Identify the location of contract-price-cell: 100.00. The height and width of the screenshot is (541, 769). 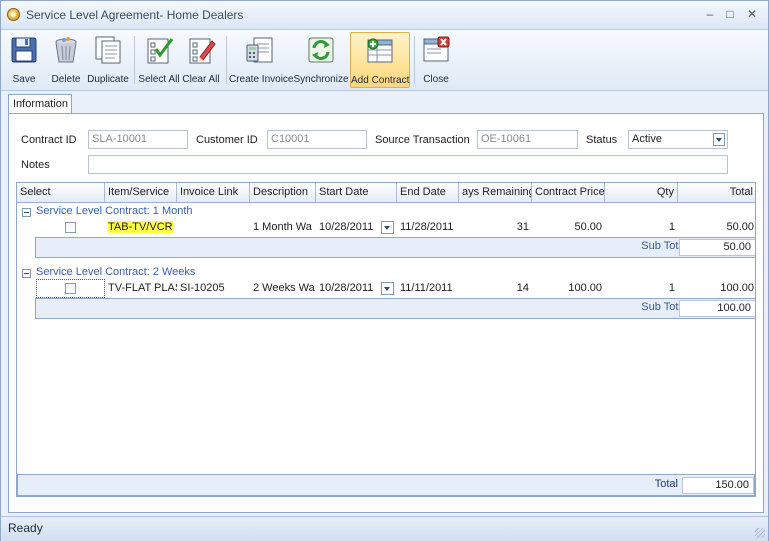
(585, 288).